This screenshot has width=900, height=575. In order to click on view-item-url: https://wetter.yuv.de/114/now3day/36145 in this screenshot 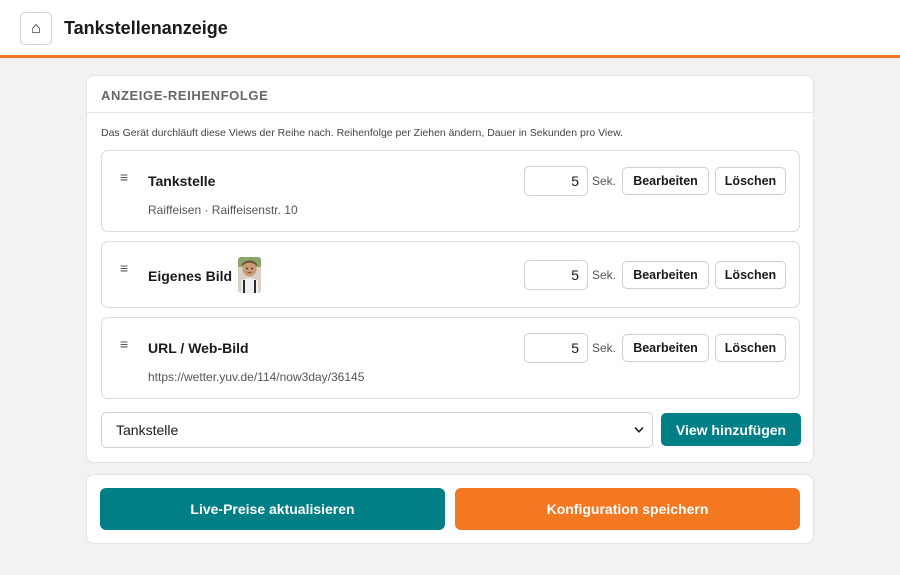, I will do `click(256, 377)`.